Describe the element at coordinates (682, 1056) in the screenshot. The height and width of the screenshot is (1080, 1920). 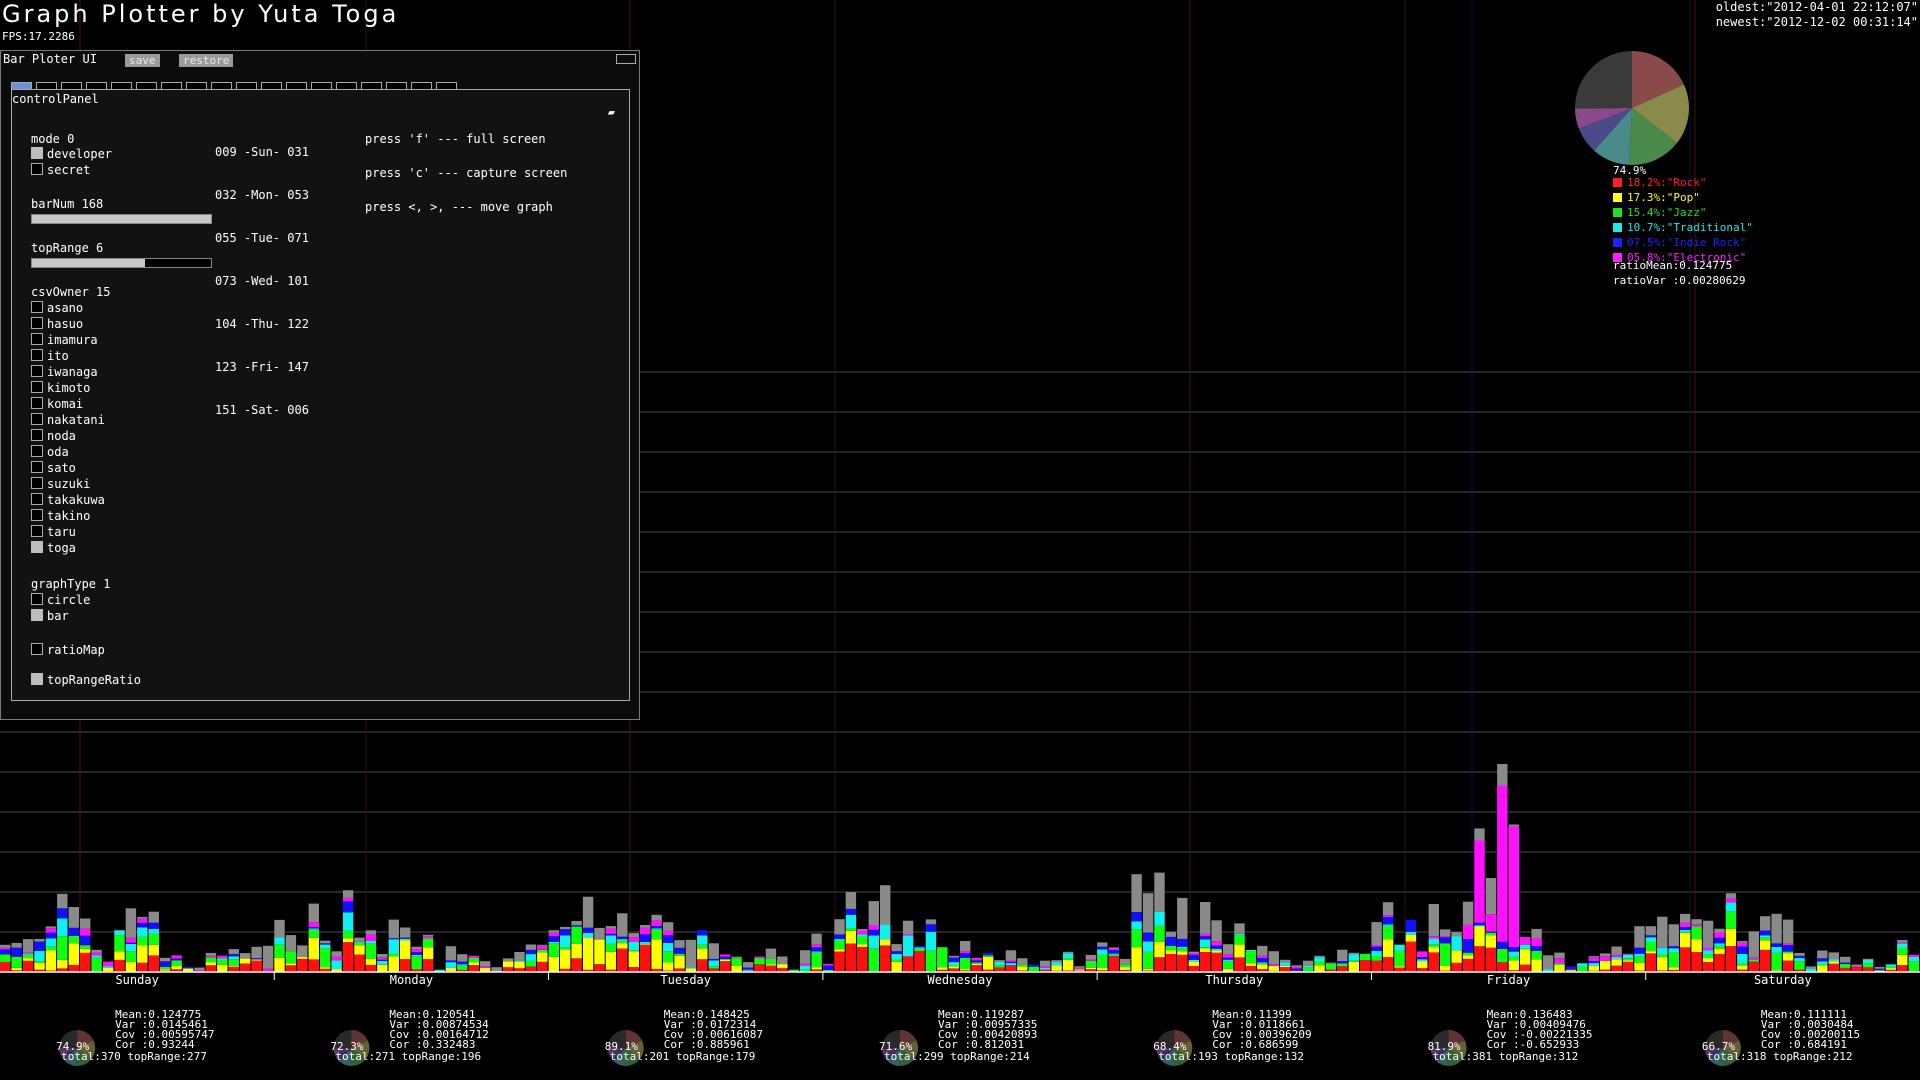
I see `day-total-2: total:201 topRange:179` at that location.